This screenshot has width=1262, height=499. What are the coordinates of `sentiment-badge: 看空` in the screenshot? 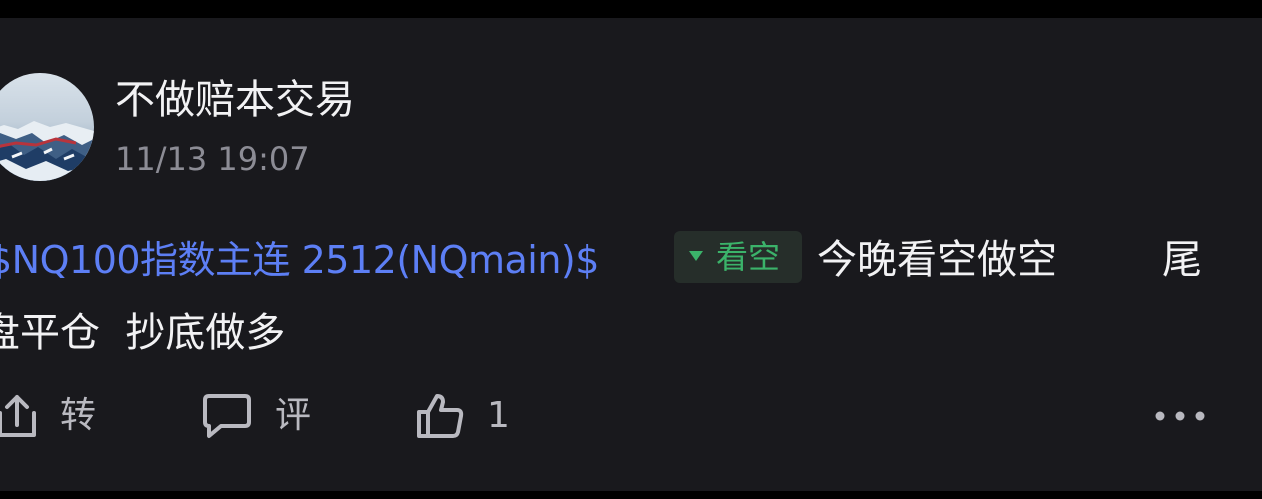 It's located at (738, 257).